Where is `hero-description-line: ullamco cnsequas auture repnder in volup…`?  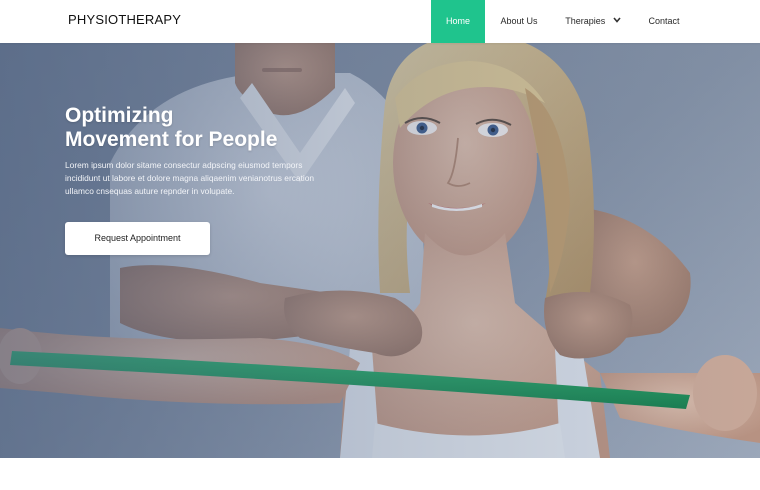 hero-description-line: ullamco cnsequas auture repnder in volup… is located at coordinates (150, 191).